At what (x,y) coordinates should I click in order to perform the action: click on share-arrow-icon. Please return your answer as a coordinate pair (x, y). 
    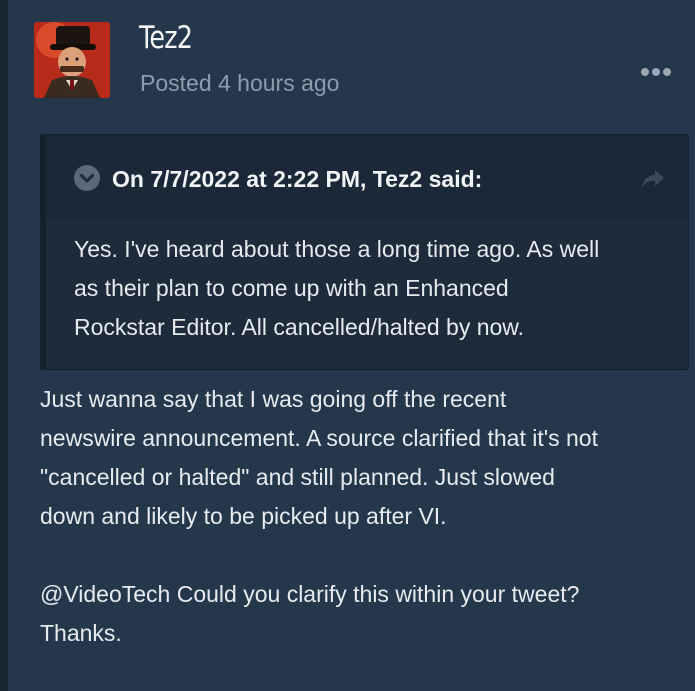
    Looking at the image, I should click on (653, 179).